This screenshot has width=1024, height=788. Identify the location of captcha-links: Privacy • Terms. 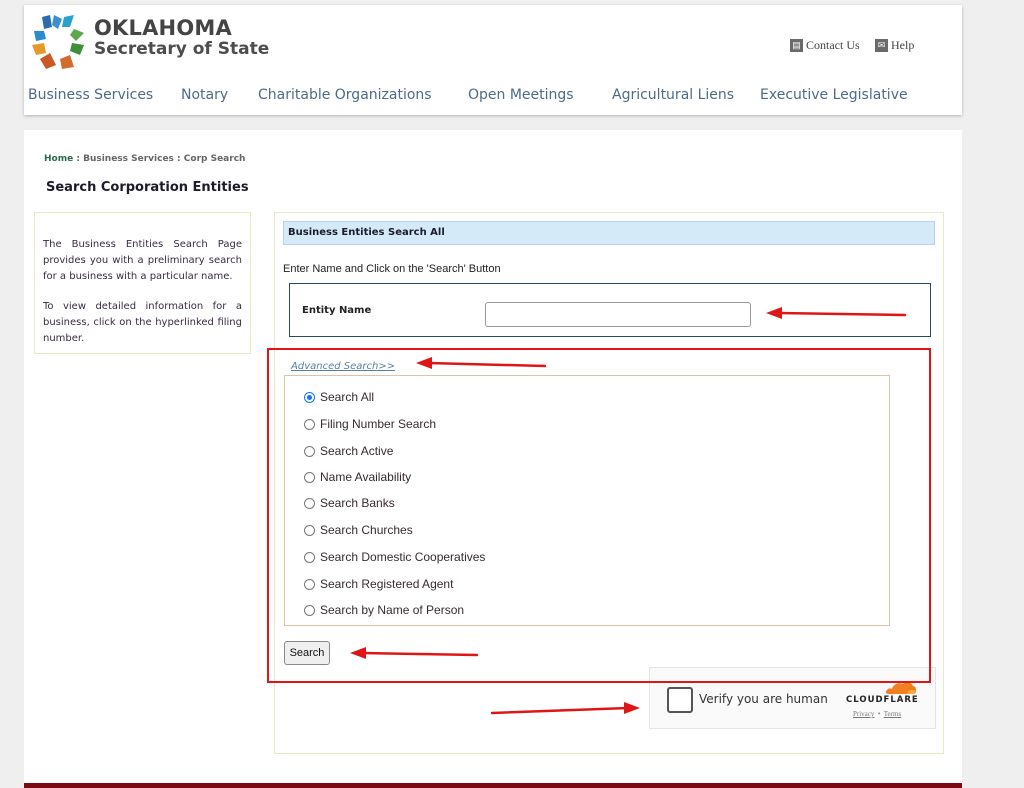
(877, 714).